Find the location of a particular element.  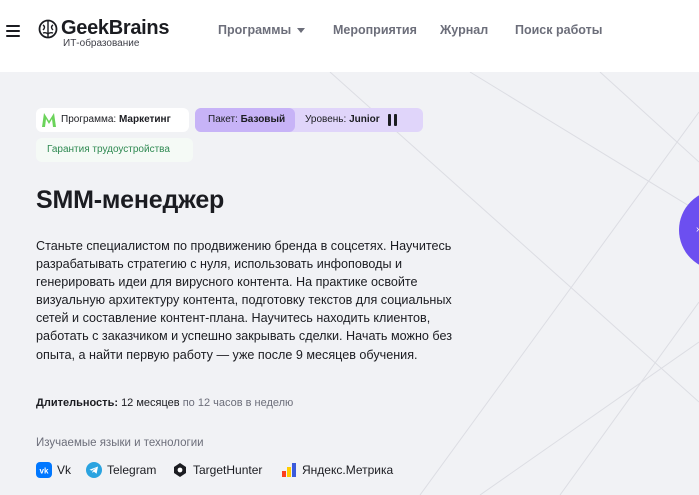

logo-subtitle: ИТ-образование is located at coordinates (101, 43).